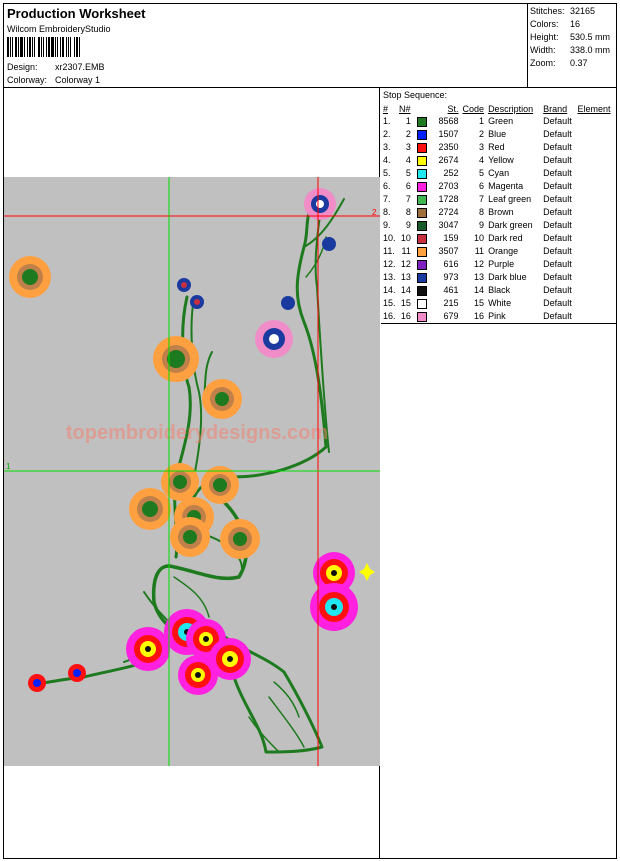  What do you see at coordinates (80, 67) in the screenshot?
I see `design-value: xr2307.EMB` at bounding box center [80, 67].